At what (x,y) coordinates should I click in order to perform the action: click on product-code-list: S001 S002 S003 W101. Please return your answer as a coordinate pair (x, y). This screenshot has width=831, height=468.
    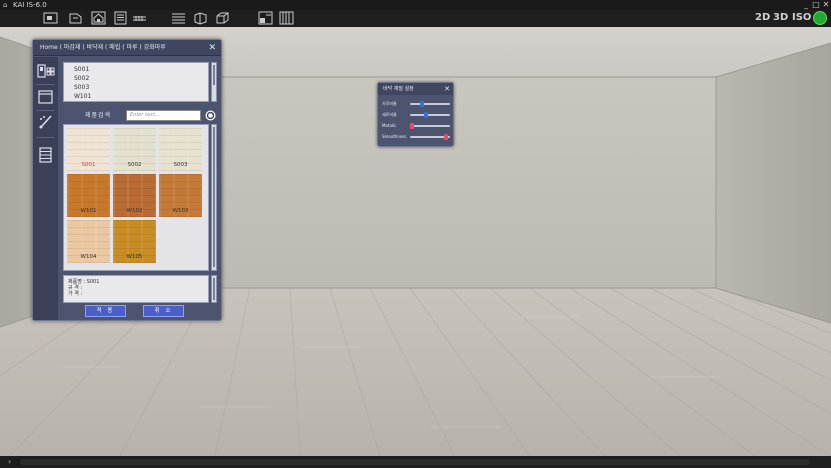
    Looking at the image, I should click on (136, 82).